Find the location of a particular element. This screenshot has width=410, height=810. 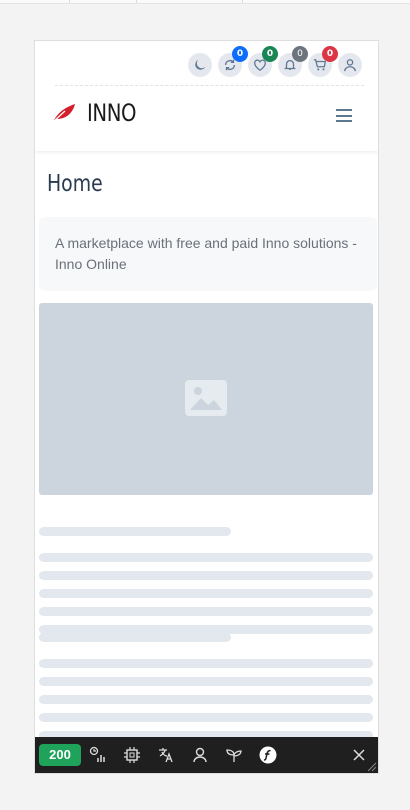

dark-mode-button is located at coordinates (200, 65).